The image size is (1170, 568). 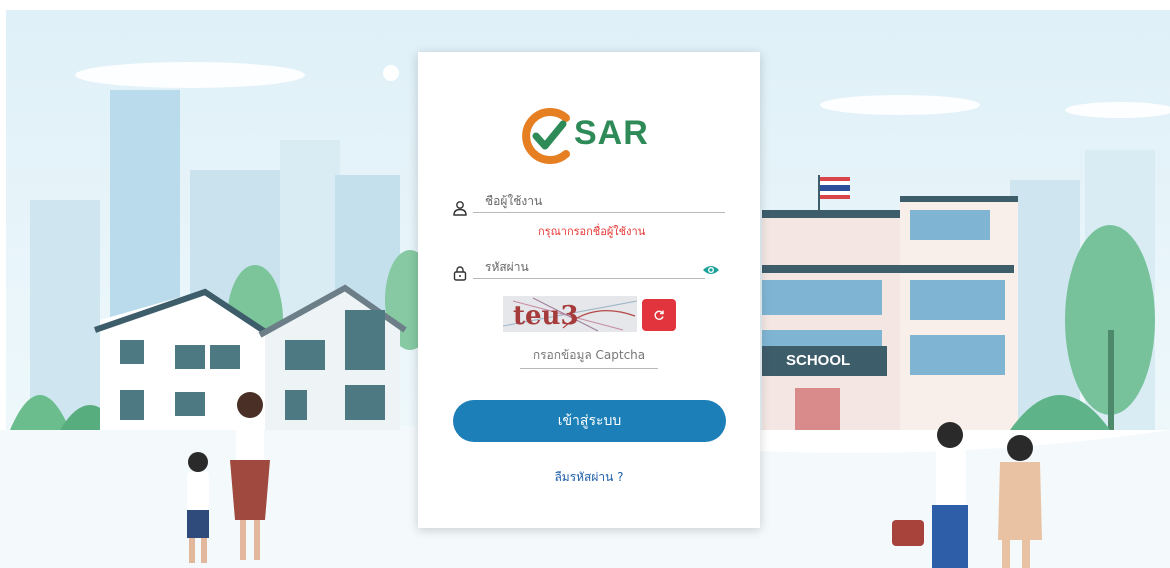 I want to click on captcha-refresh-button, so click(x=659, y=315).